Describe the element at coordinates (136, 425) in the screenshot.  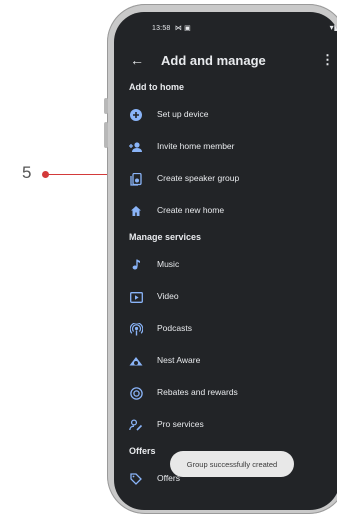
I see `pro-services-icon` at that location.